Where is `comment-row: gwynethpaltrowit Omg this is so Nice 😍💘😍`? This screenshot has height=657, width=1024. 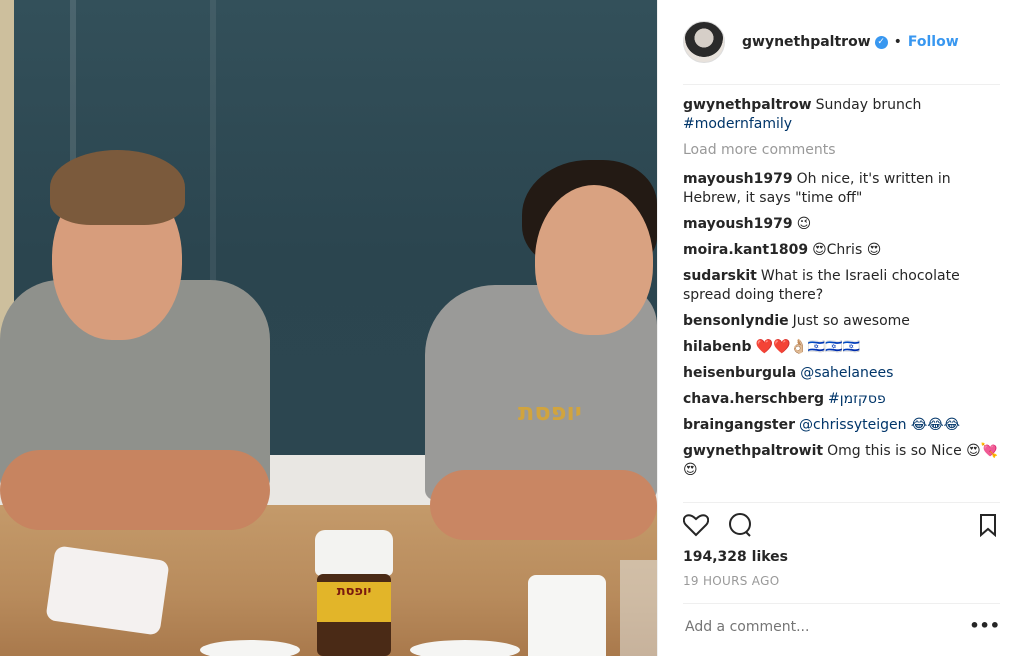
comment-row: gwynethpaltrowit Omg this is so Nice 😍💘😍 is located at coordinates (841, 461).